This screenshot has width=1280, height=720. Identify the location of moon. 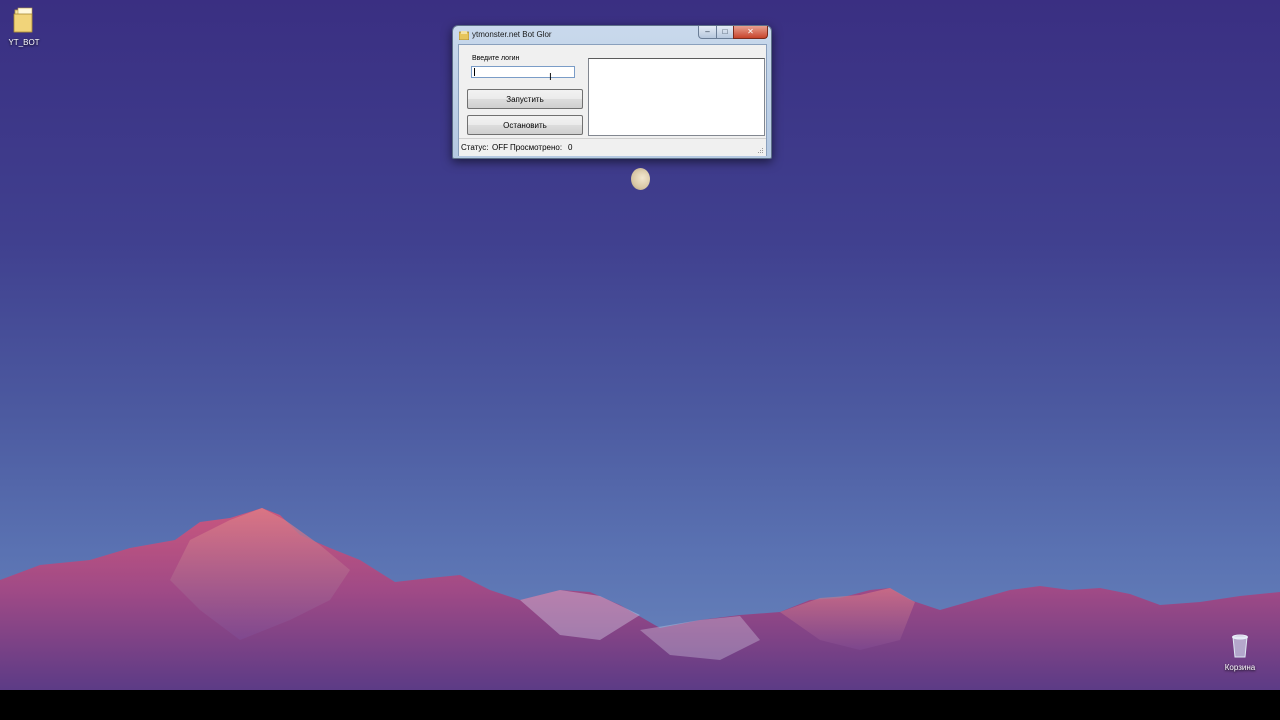
(640, 179).